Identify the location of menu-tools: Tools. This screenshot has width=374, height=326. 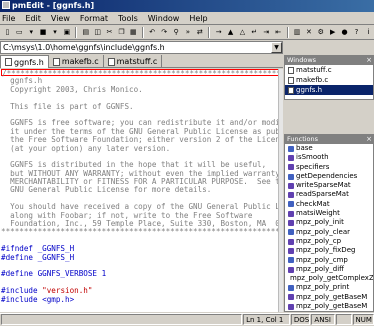
(128, 18).